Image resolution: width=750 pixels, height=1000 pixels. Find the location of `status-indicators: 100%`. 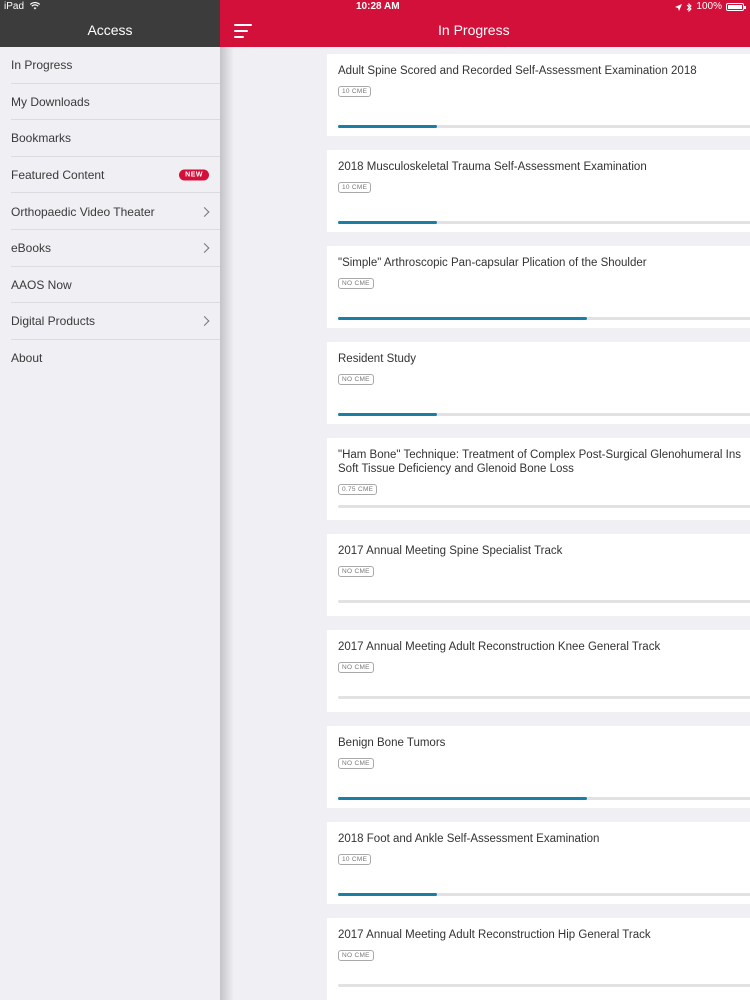

status-indicators: 100% is located at coordinates (710, 7).